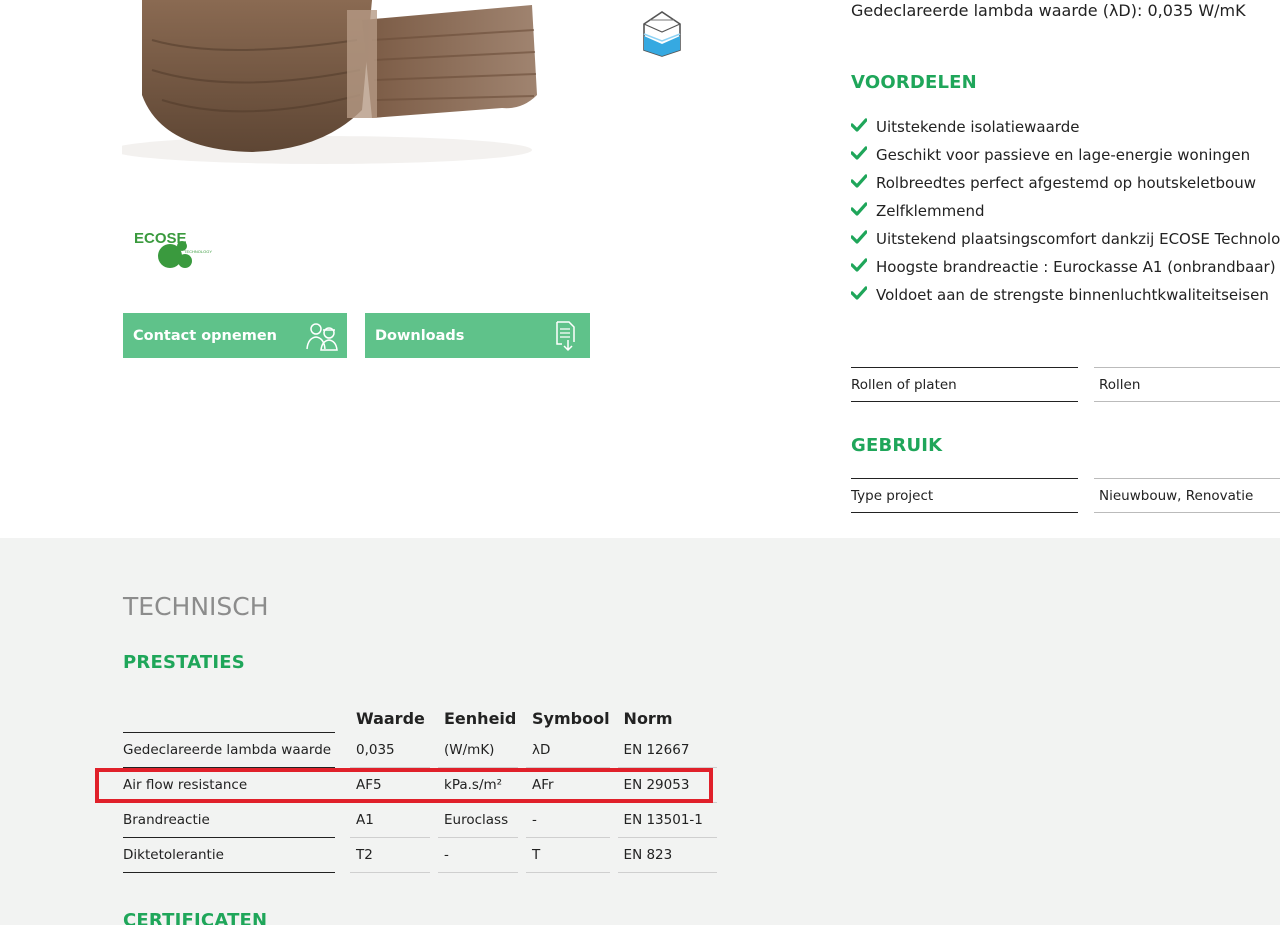 Image resolution: width=1280 pixels, height=925 pixels. I want to click on table-row: Brandreactie A1 Euroclass - EN 13501-1, so click(420, 820).